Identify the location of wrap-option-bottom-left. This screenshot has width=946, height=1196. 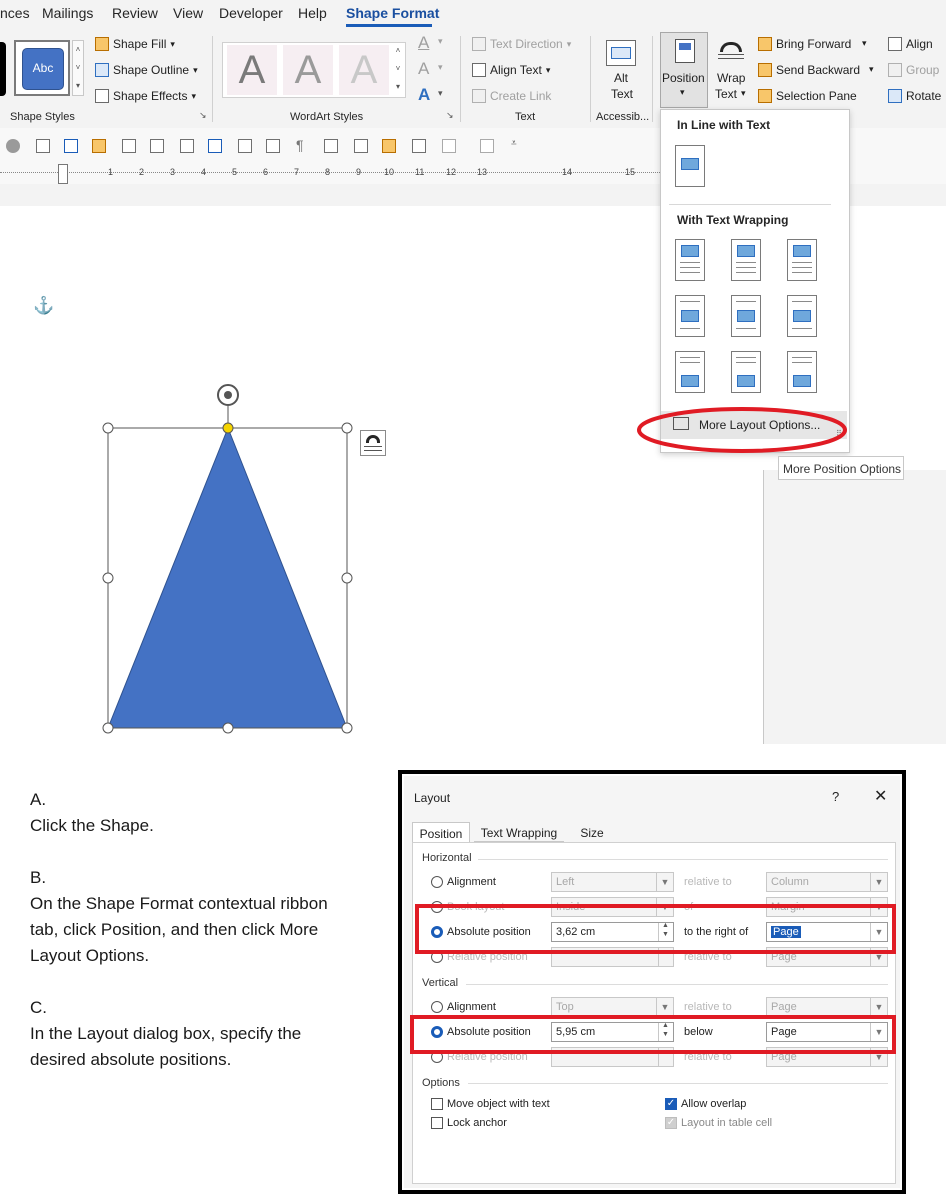
(690, 372).